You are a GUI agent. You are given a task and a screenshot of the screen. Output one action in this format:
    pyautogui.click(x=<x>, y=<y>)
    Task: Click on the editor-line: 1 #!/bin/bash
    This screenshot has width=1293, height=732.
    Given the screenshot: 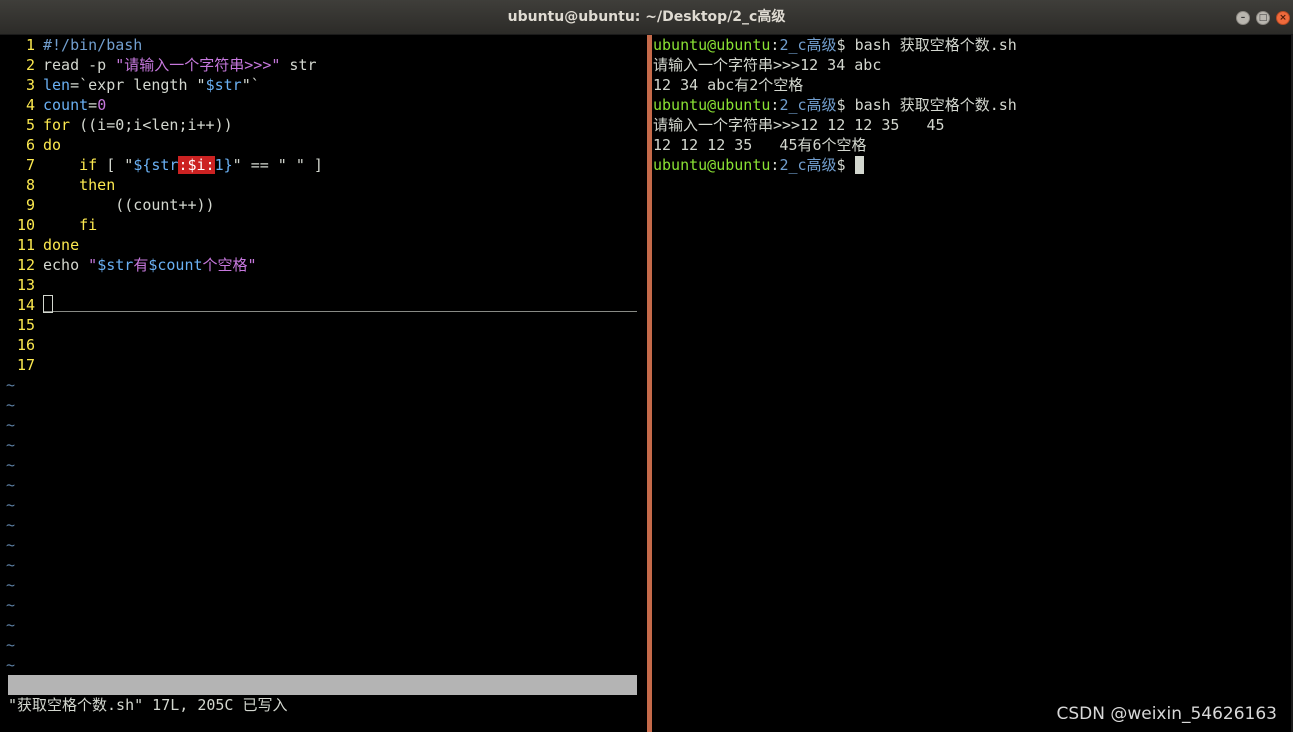 What is the action you would take?
    pyautogui.click(x=75, y=45)
    